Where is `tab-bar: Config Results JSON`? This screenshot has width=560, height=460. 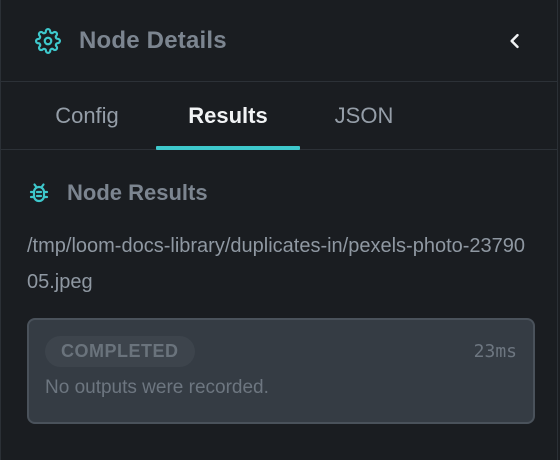 tab-bar: Config Results JSON is located at coordinates (279, 116).